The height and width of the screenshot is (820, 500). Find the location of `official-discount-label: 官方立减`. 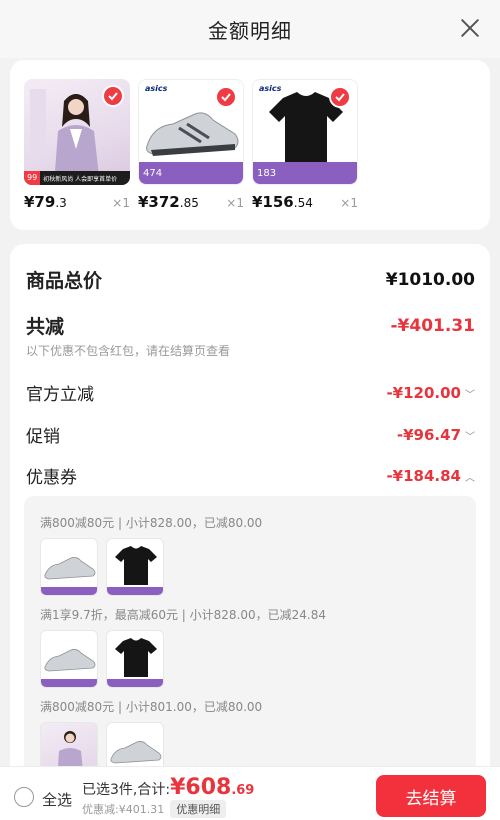

official-discount-label: 官方立减 is located at coordinates (60, 395).